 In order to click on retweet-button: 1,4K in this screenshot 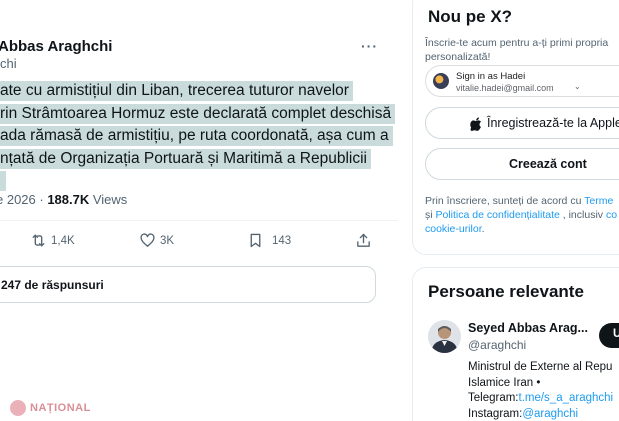, I will do `click(52, 240)`.